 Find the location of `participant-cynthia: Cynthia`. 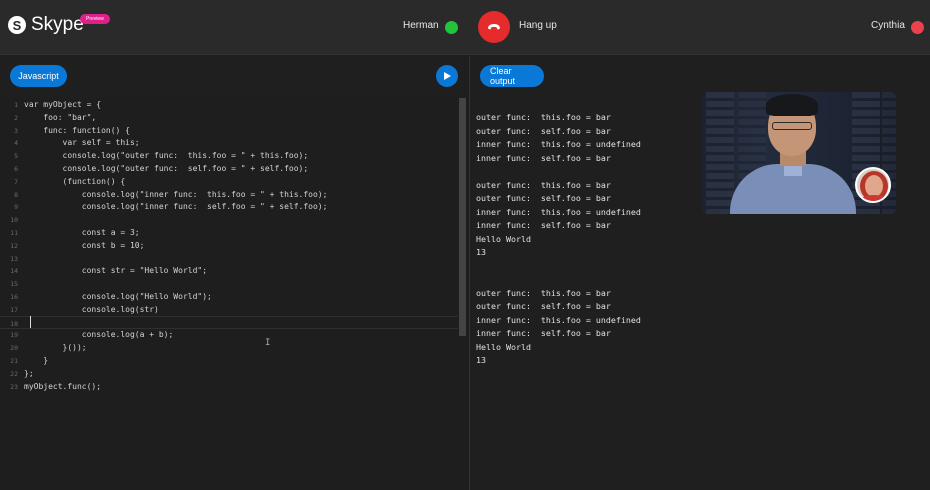

participant-cynthia: Cynthia is located at coordinates (888, 25).